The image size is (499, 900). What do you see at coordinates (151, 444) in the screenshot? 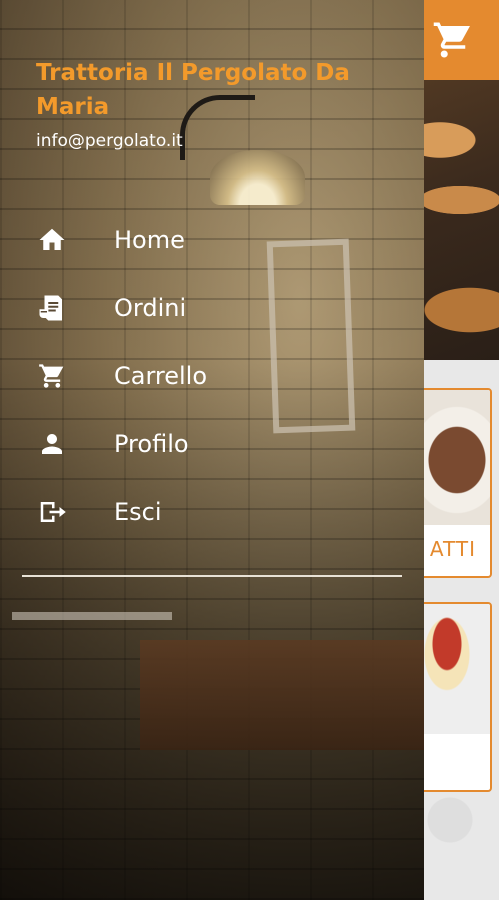
I see `menu-item-label: Profilo` at bounding box center [151, 444].